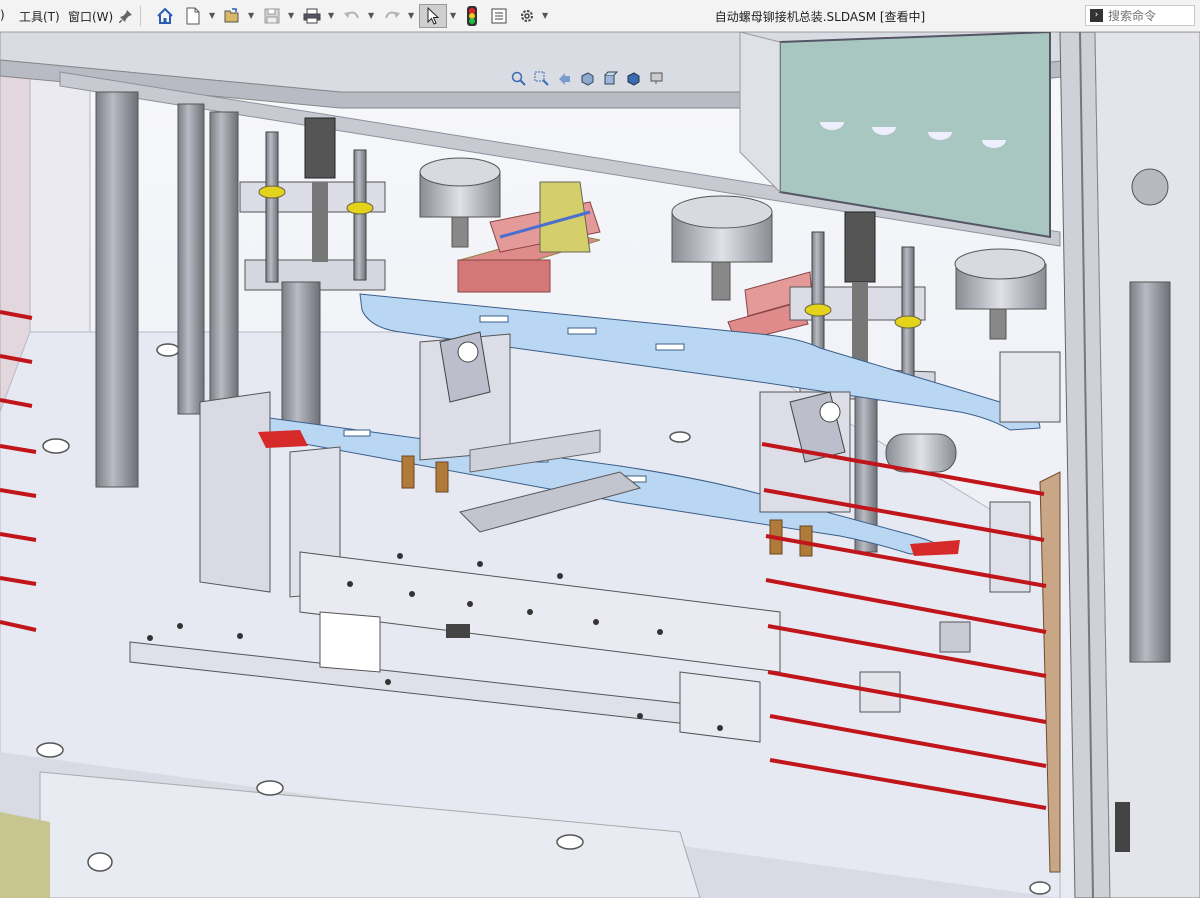 The image size is (1200, 898). I want to click on select-dropdown-arrow-icon: ▼, so click(453, 15).